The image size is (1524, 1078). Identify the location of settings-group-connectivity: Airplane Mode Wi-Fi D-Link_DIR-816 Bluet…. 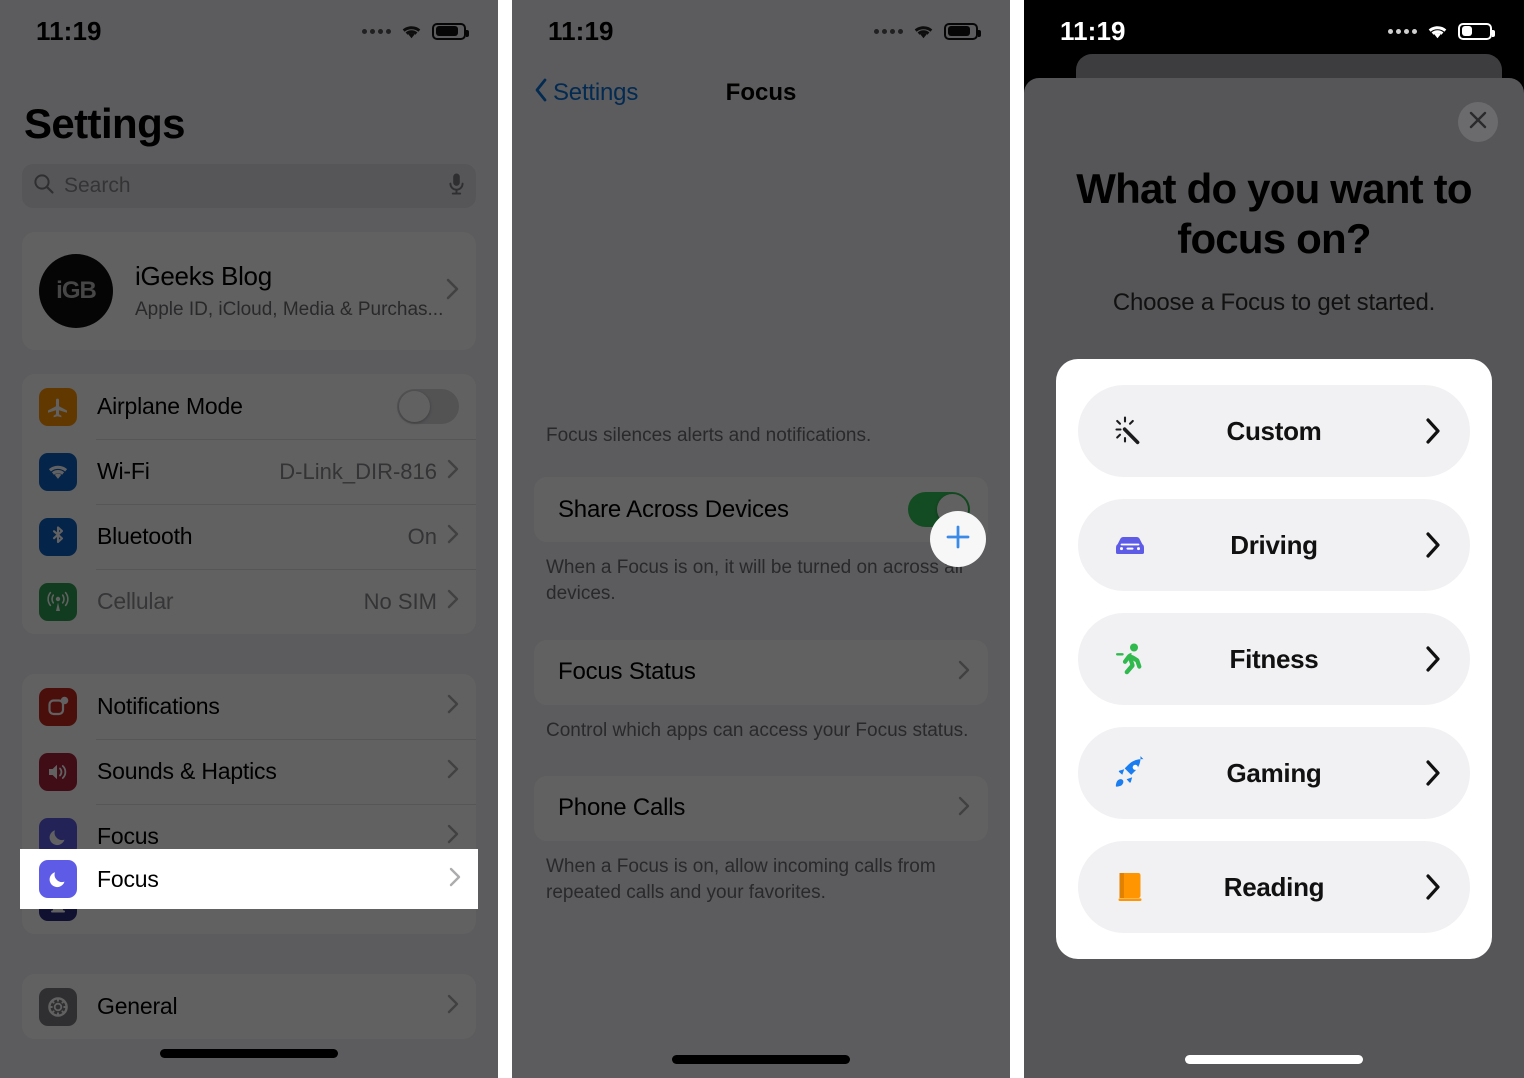
(249, 504).